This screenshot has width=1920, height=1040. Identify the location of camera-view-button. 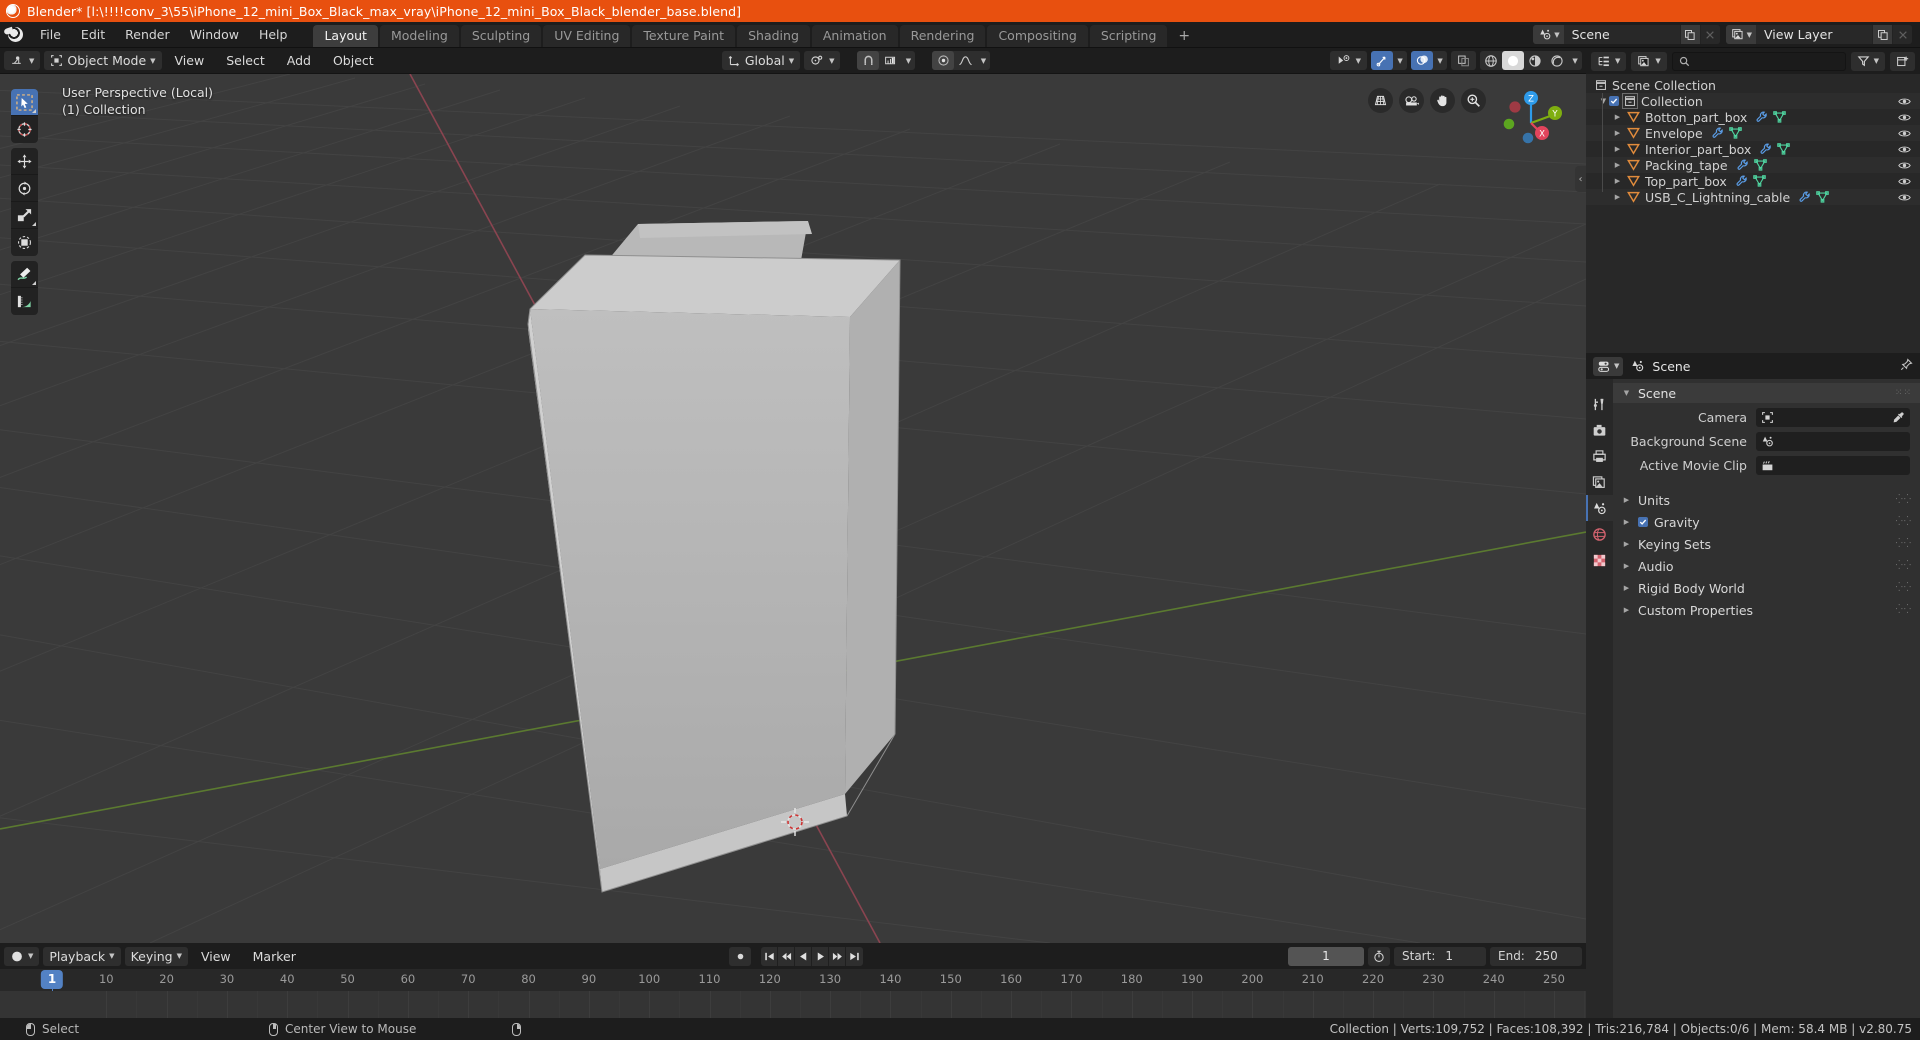
(1411, 100).